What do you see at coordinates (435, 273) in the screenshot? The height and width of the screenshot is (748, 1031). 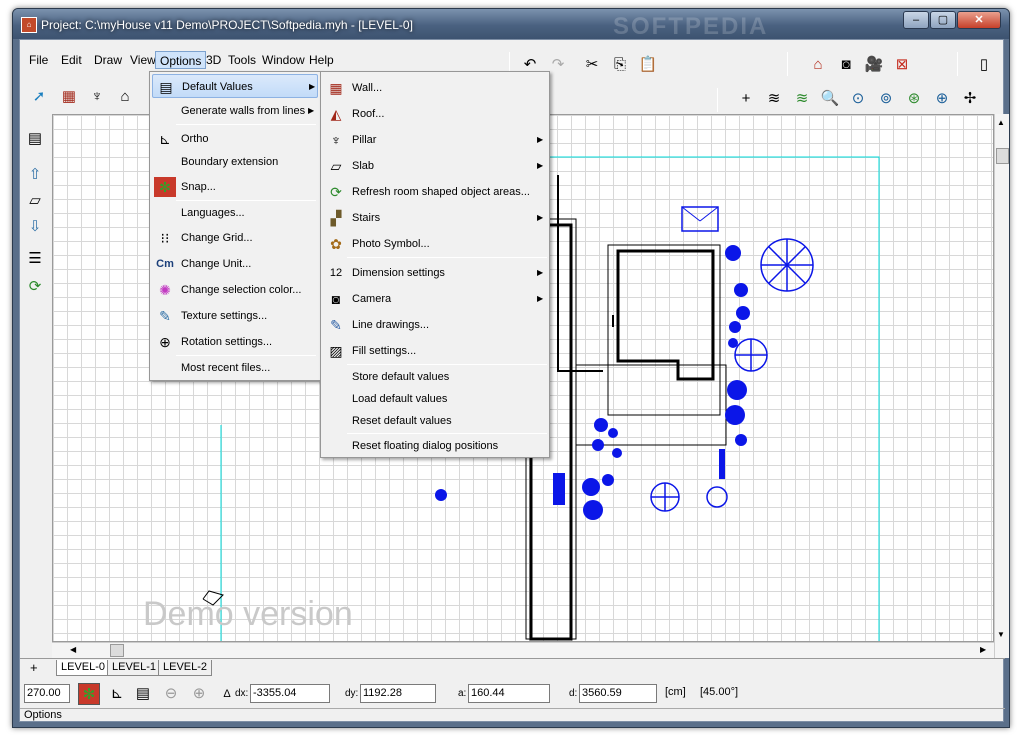 I see `menu-item-dimension-settings: 12 Dimension settings ▶` at bounding box center [435, 273].